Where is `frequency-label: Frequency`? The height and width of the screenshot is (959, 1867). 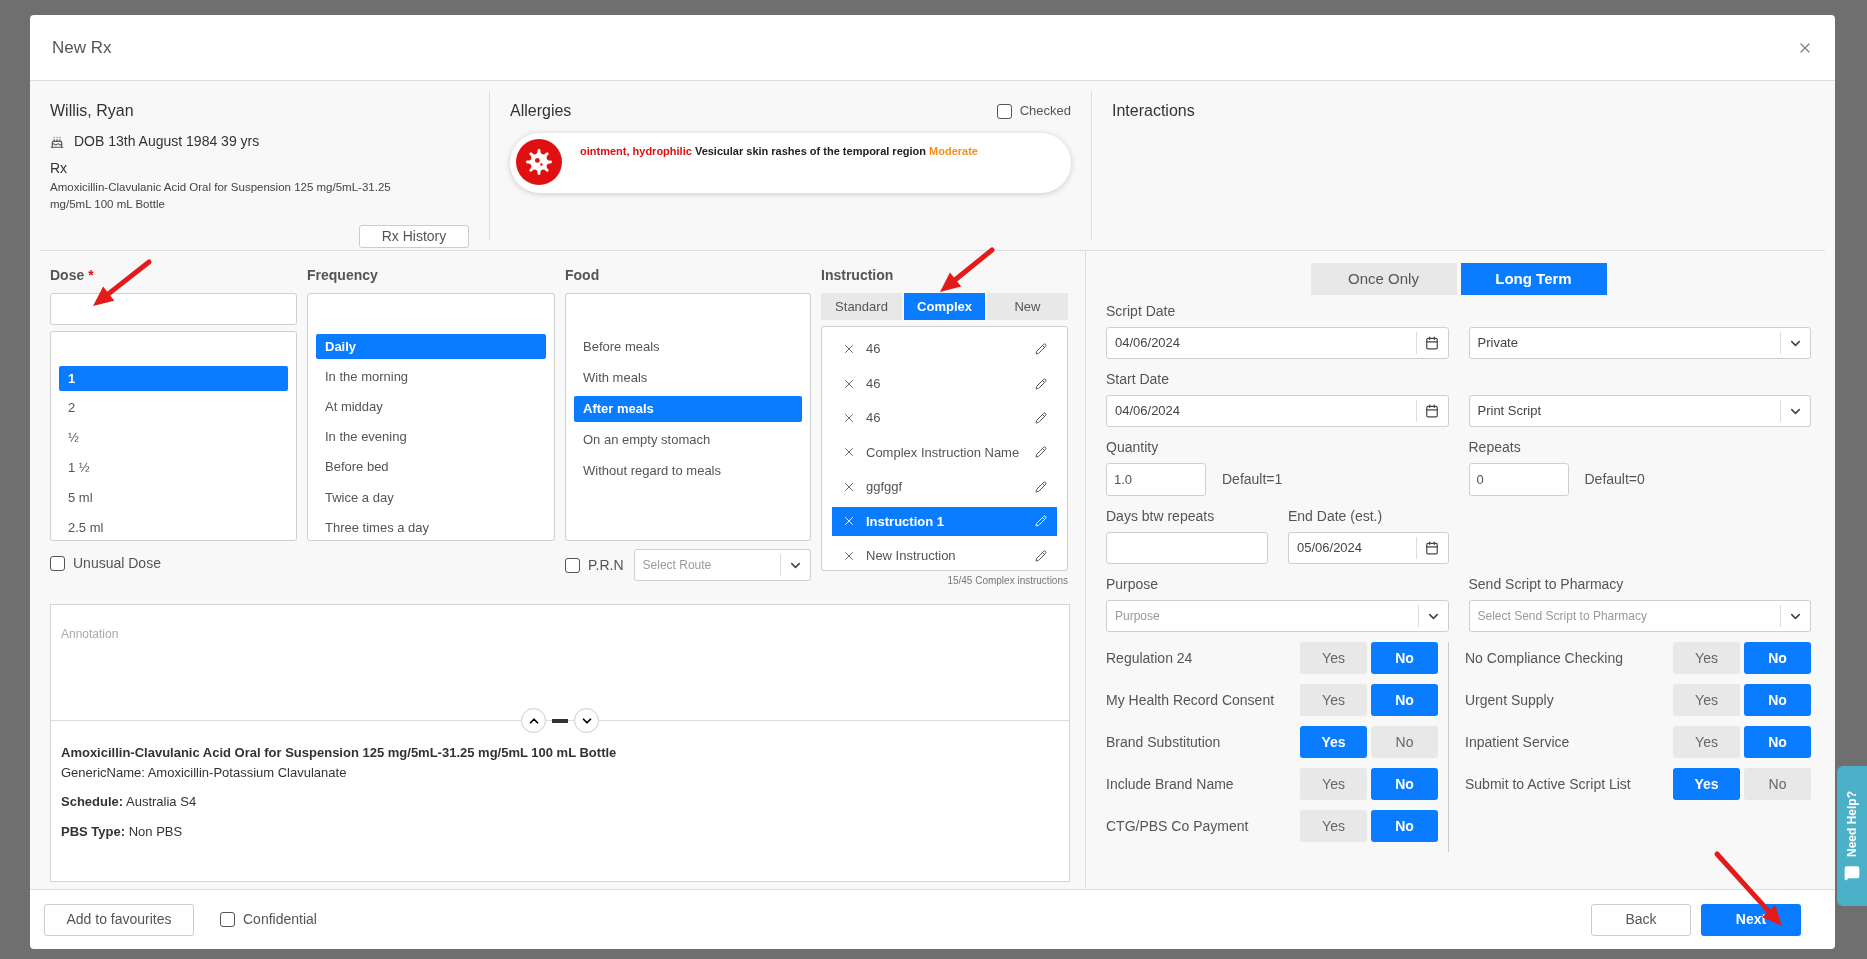
frequency-label: Frequency is located at coordinates (343, 275).